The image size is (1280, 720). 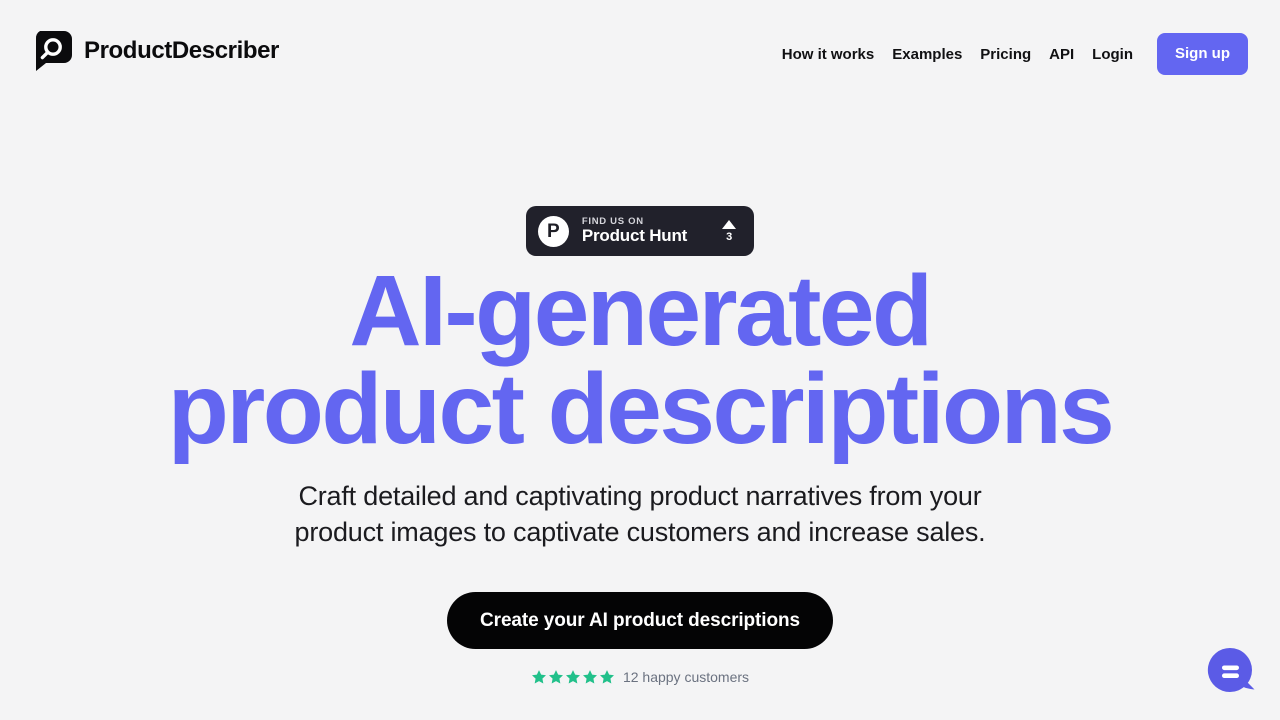 I want to click on nav-item-api: API, so click(x=1061, y=54).